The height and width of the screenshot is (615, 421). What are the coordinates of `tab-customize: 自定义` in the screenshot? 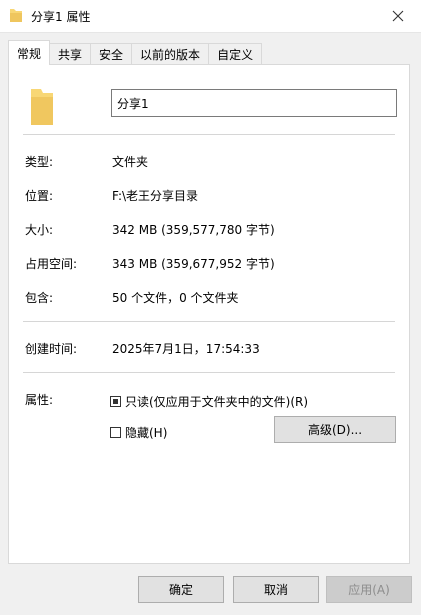 It's located at (235, 54).